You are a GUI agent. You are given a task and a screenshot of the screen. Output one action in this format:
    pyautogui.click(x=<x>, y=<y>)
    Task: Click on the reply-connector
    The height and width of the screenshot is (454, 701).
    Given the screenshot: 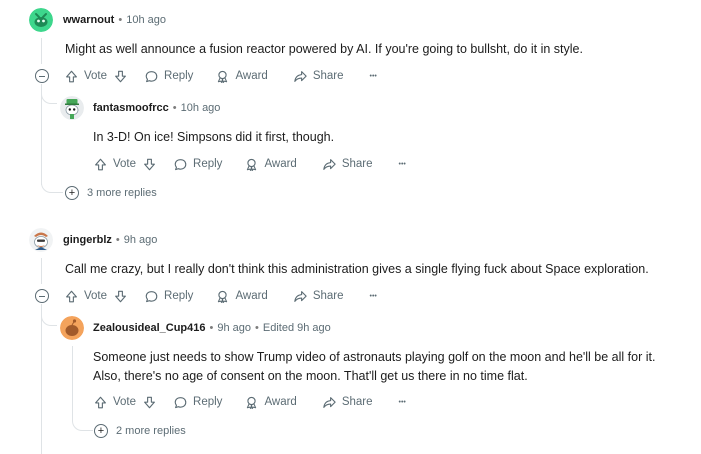 What is the action you would take?
    pyautogui.click(x=49, y=318)
    